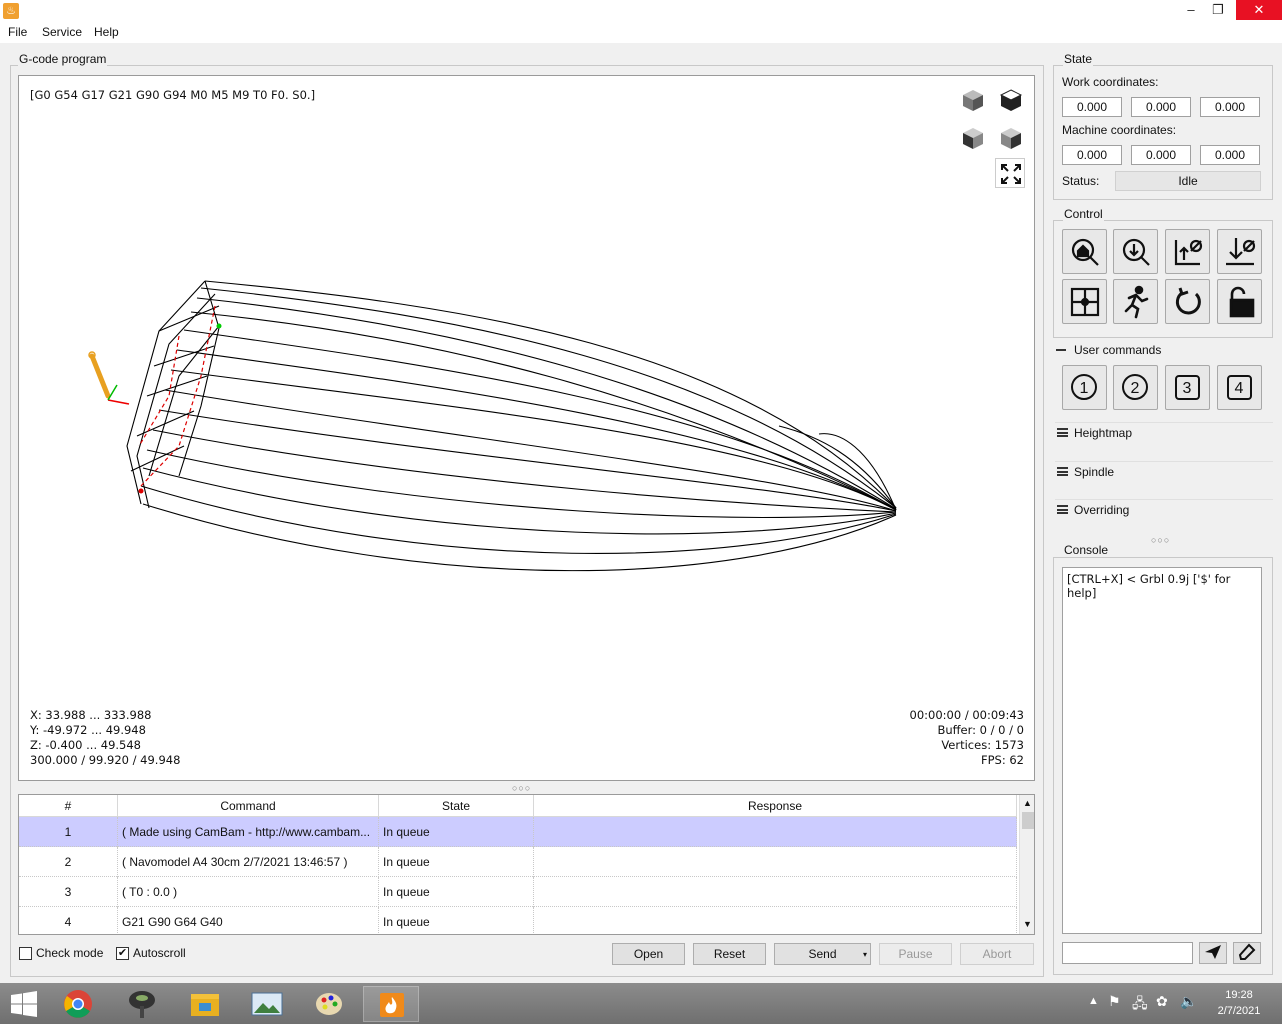 The width and height of the screenshot is (1282, 1024). I want to click on menu-service: Service, so click(62, 32).